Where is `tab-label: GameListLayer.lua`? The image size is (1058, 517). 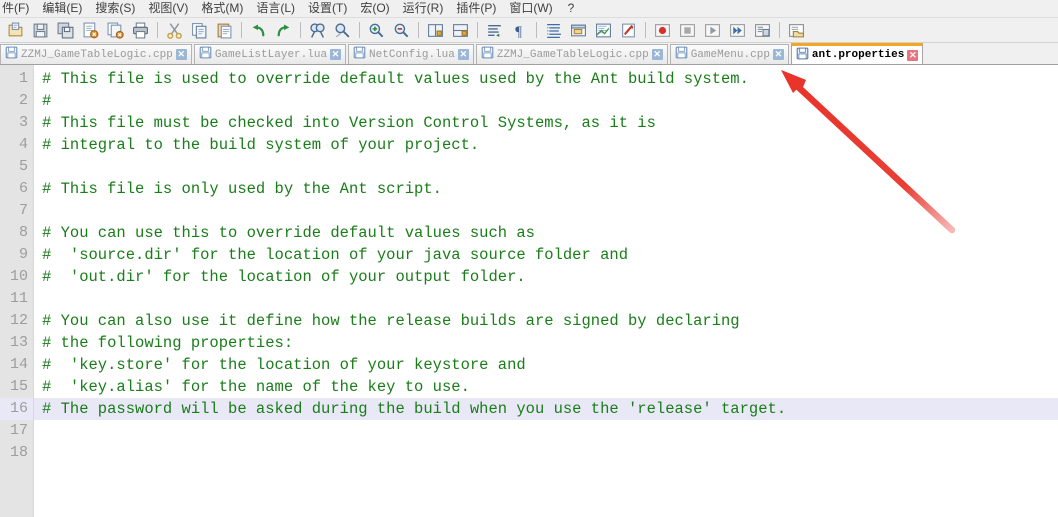
tab-label: GameListLayer.lua is located at coordinates (271, 54).